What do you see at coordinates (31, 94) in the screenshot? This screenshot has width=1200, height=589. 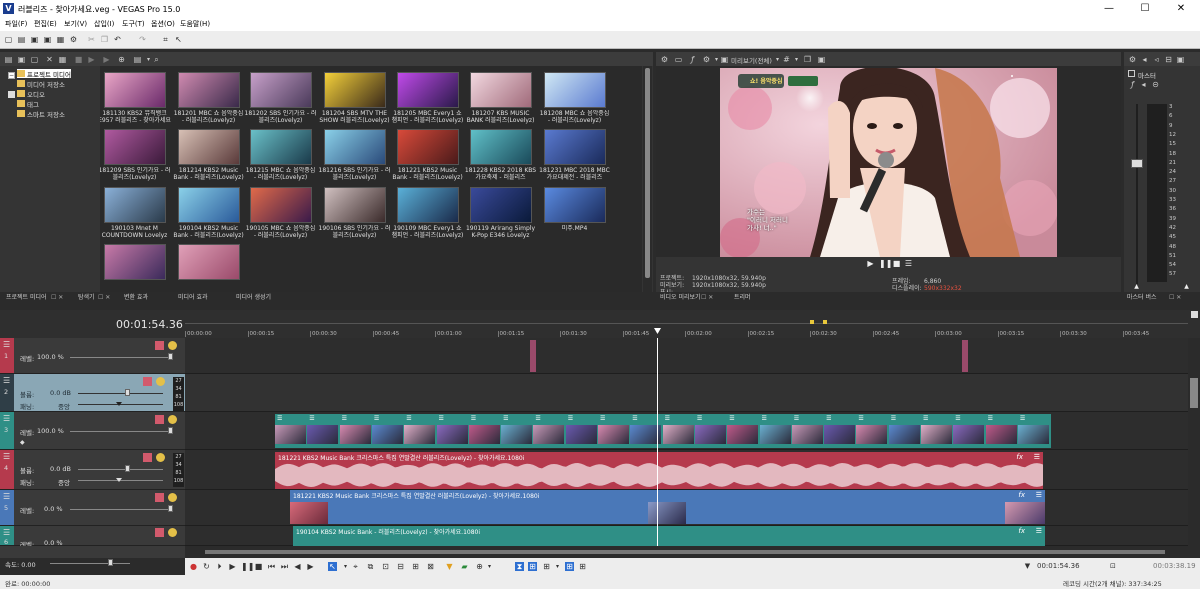 I see `tree-item-all-media: 오디오` at bounding box center [31, 94].